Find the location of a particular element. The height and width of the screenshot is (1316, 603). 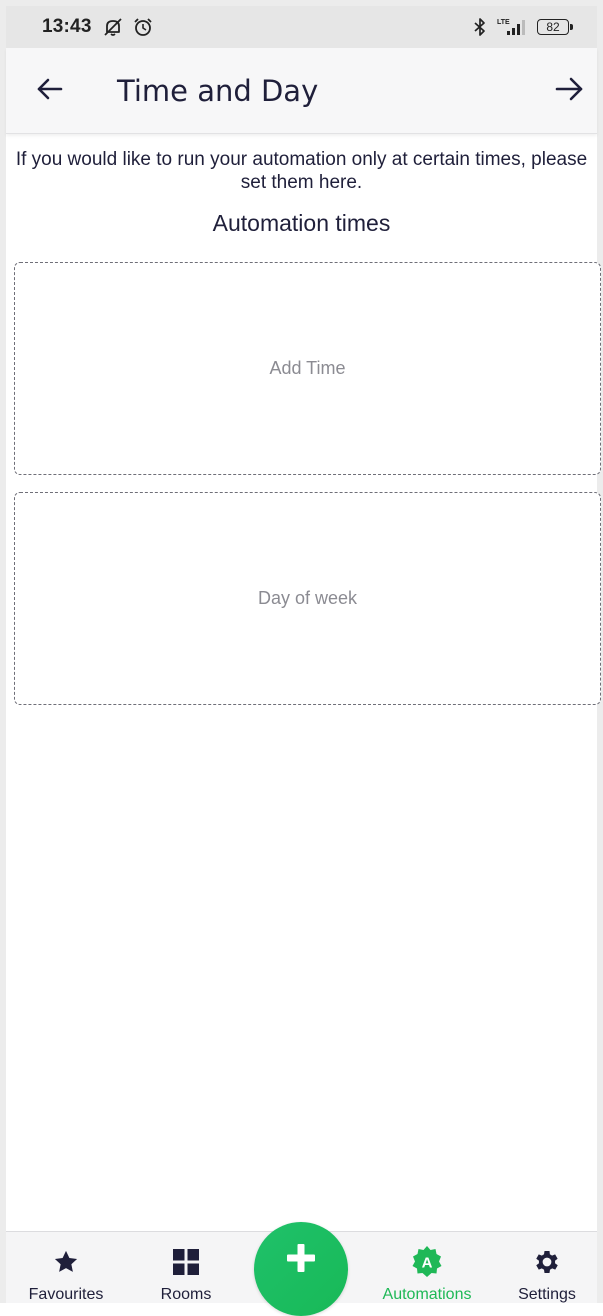

nav-label-settings: Settings is located at coordinates (547, 1294).